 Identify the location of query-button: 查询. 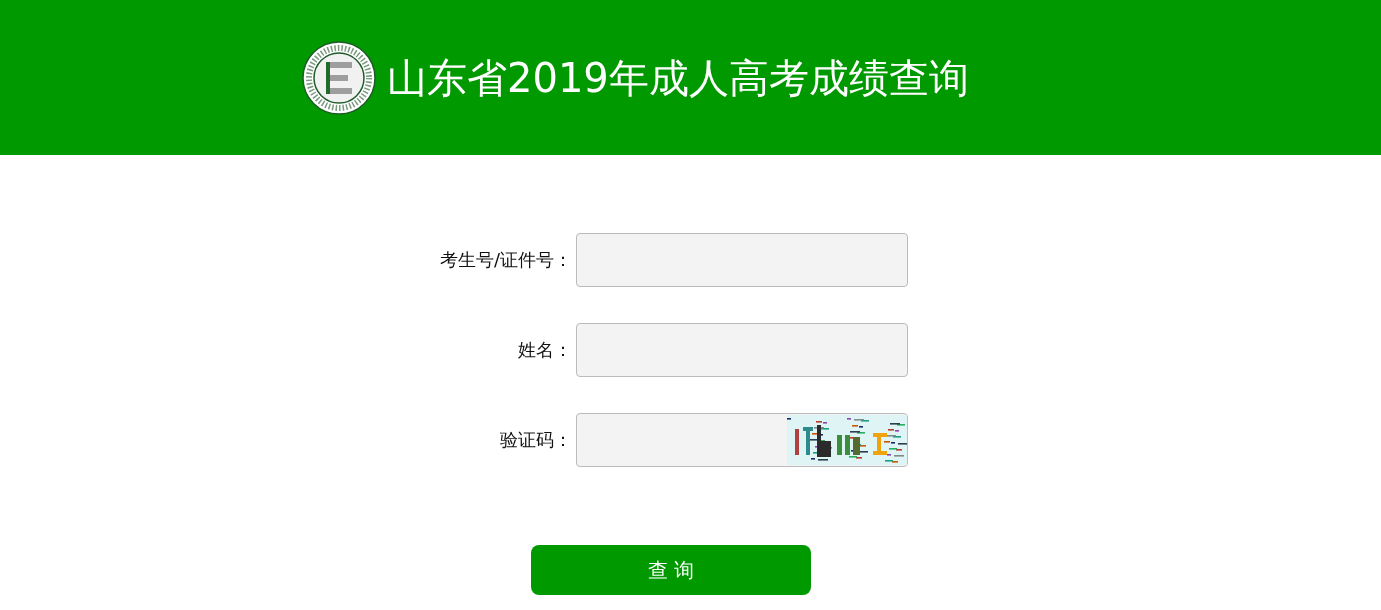
(671, 570).